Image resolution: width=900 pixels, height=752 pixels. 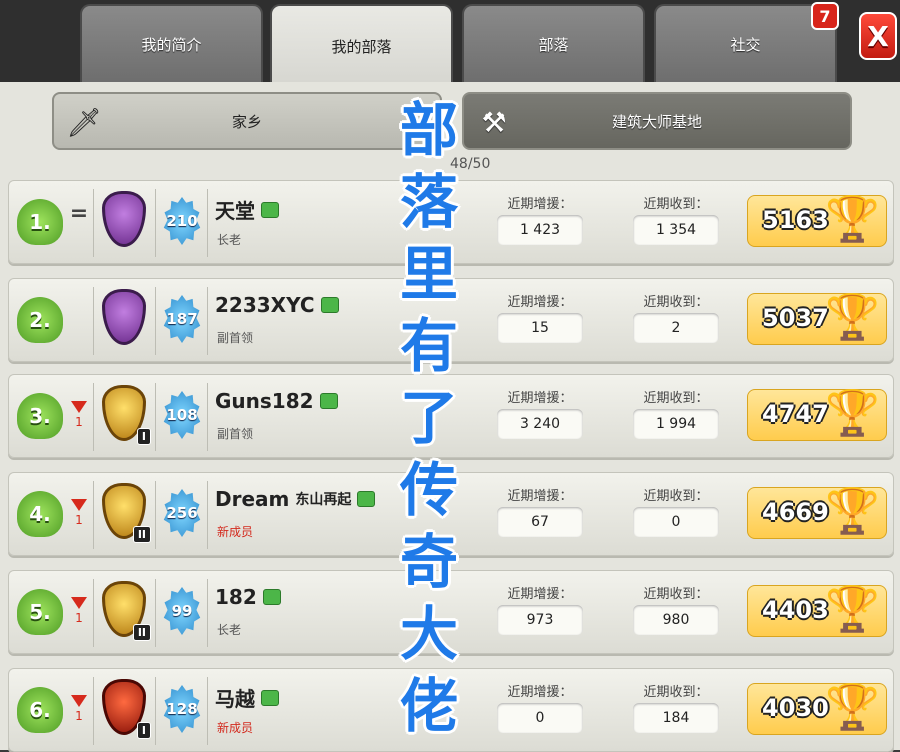 What do you see at coordinates (540, 718) in the screenshot?
I see `donated-value: 0` at bounding box center [540, 718].